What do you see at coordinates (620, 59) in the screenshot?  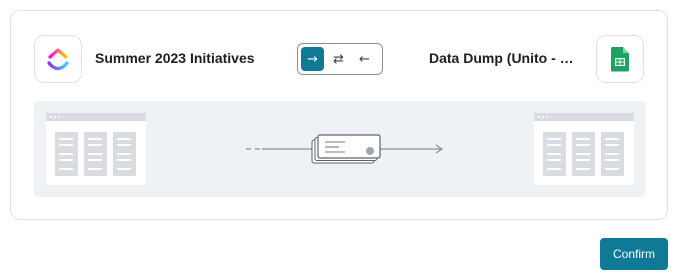 I see `google-sheets-logo-icon` at bounding box center [620, 59].